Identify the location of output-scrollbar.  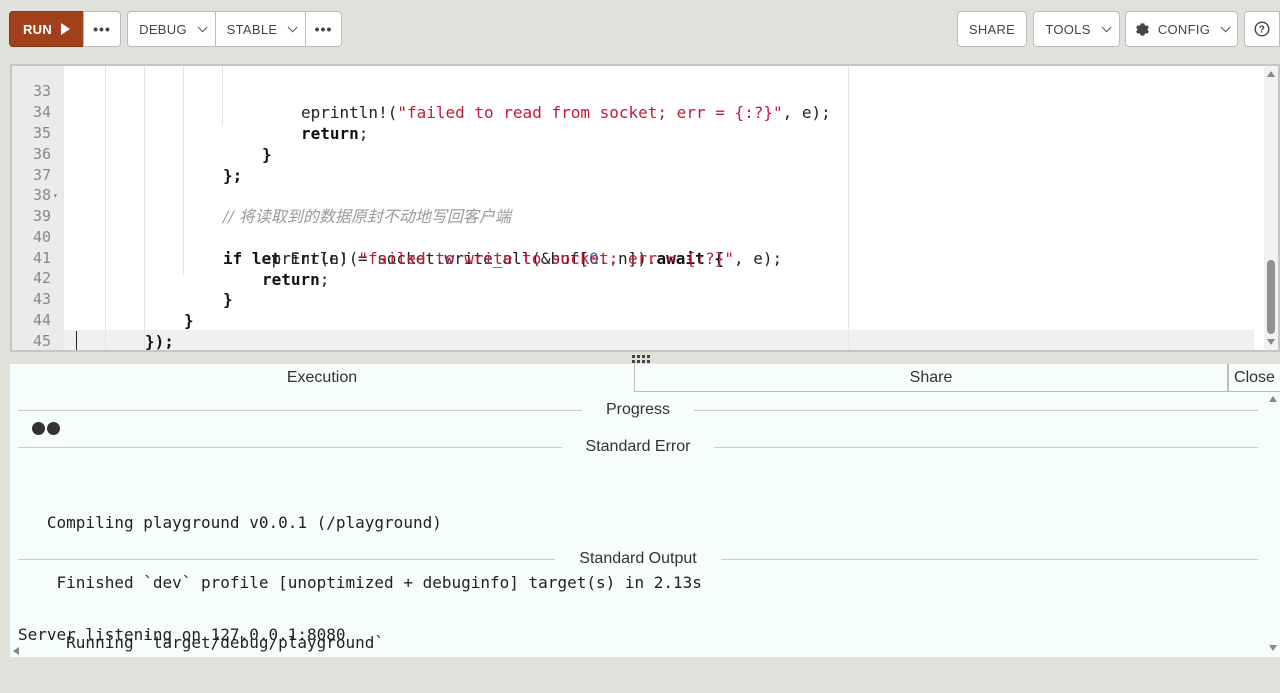
(1273, 524).